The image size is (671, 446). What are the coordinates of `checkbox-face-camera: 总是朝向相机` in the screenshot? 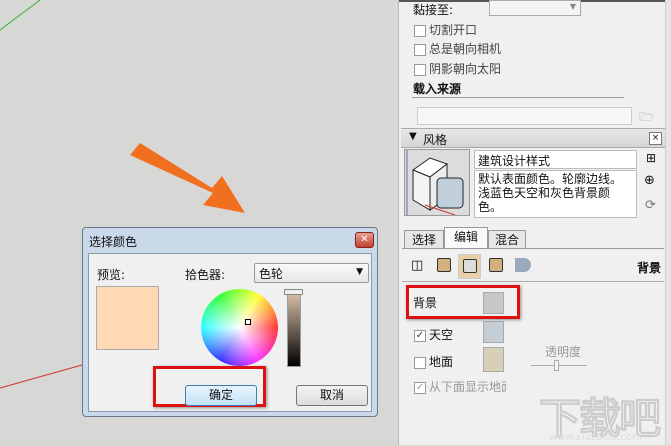 It's located at (457, 48).